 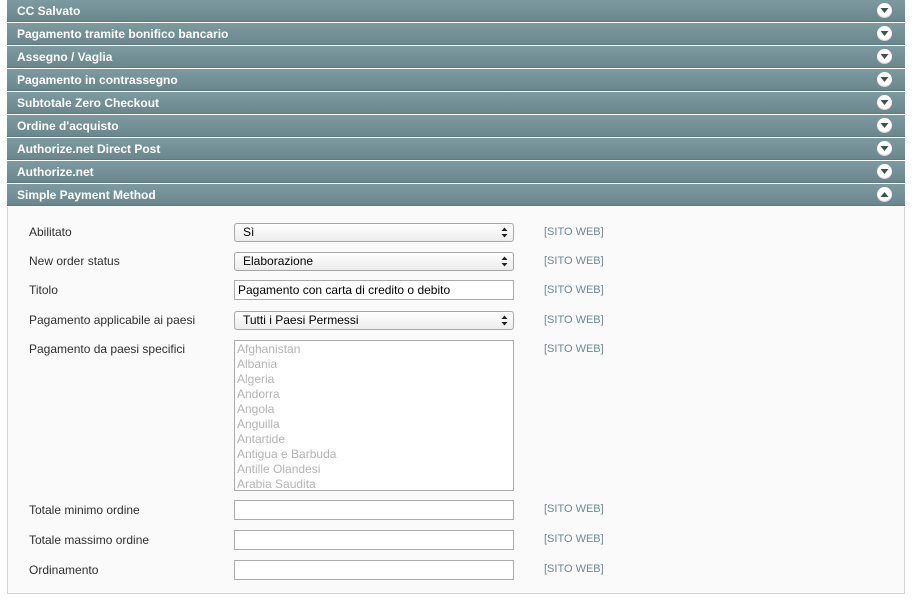 What do you see at coordinates (374, 469) in the screenshot?
I see `country-option: Antille Olandesi` at bounding box center [374, 469].